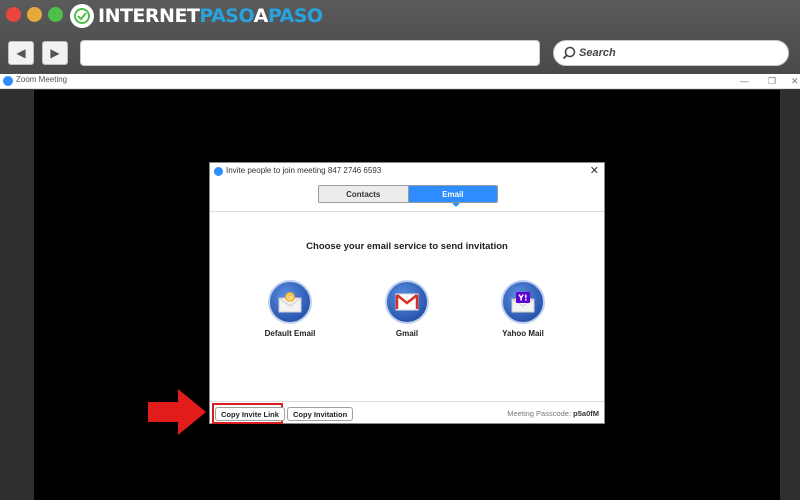  I want to click on search-input, so click(669, 53).